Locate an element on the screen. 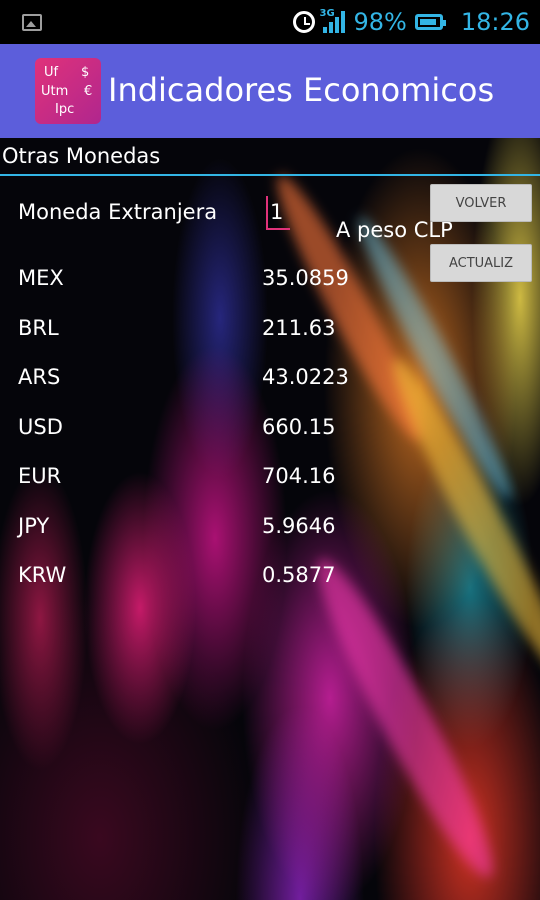 The height and width of the screenshot is (900, 540). app-icon-text-ipc: Ipc is located at coordinates (65, 109).